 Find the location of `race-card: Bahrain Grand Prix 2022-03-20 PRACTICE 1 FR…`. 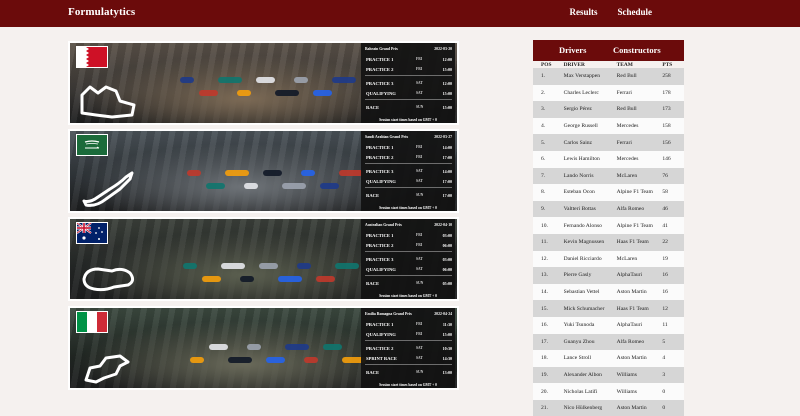

race-card: Bahrain Grand Prix 2022-03-20 PRACTICE 1 FR… is located at coordinates (263, 83).